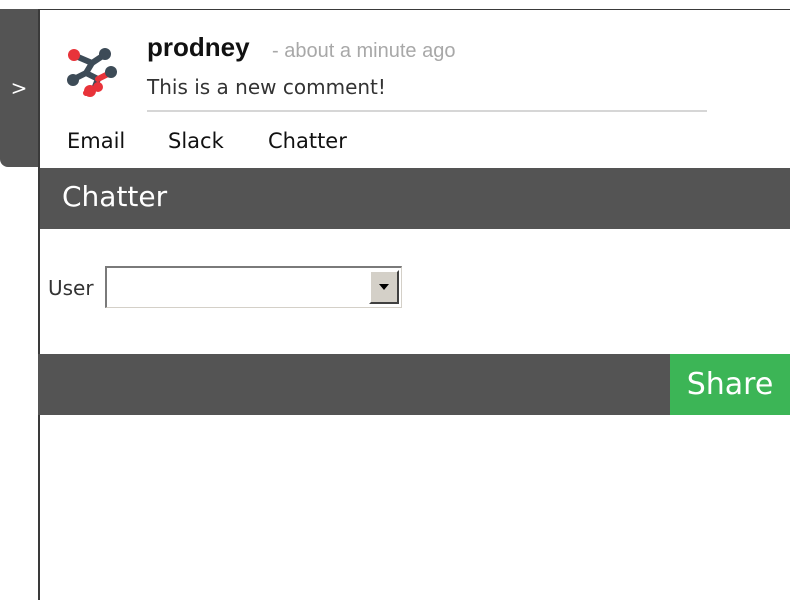  Describe the element at coordinates (414, 384) in the screenshot. I see `action-bar: Share` at that location.